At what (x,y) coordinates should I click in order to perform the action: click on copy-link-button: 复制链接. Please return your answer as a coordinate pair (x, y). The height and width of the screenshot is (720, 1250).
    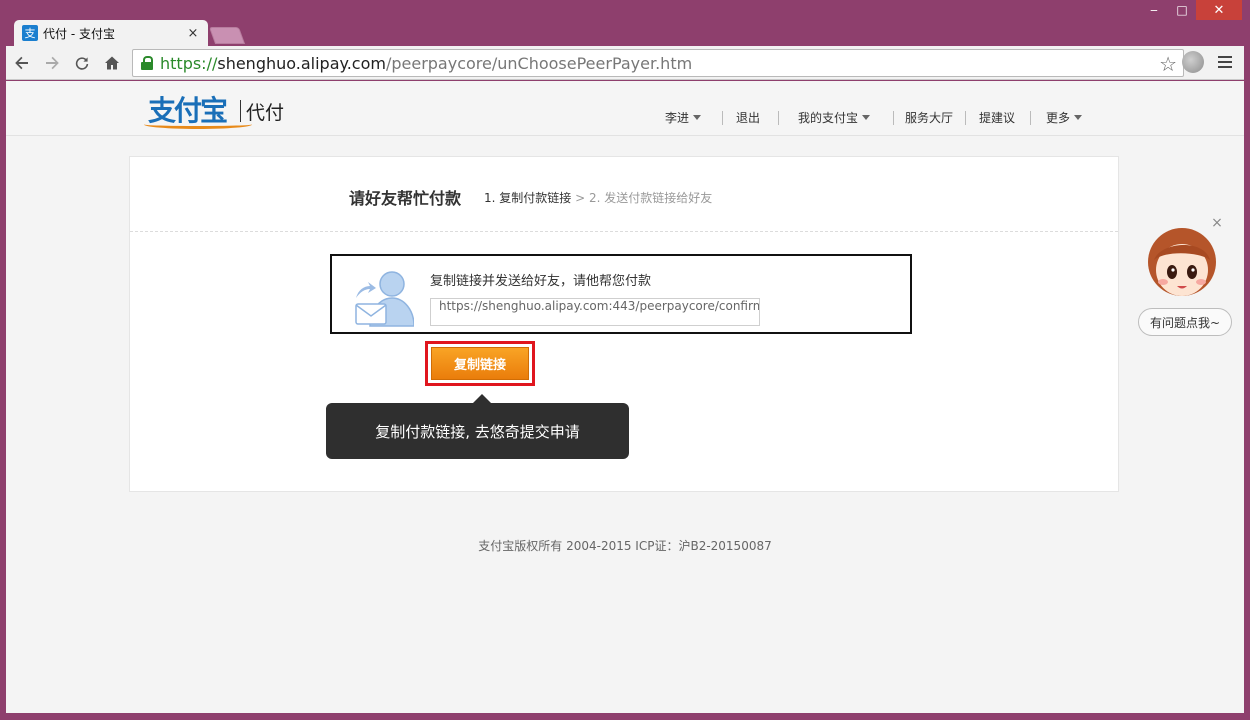
    Looking at the image, I should click on (480, 363).